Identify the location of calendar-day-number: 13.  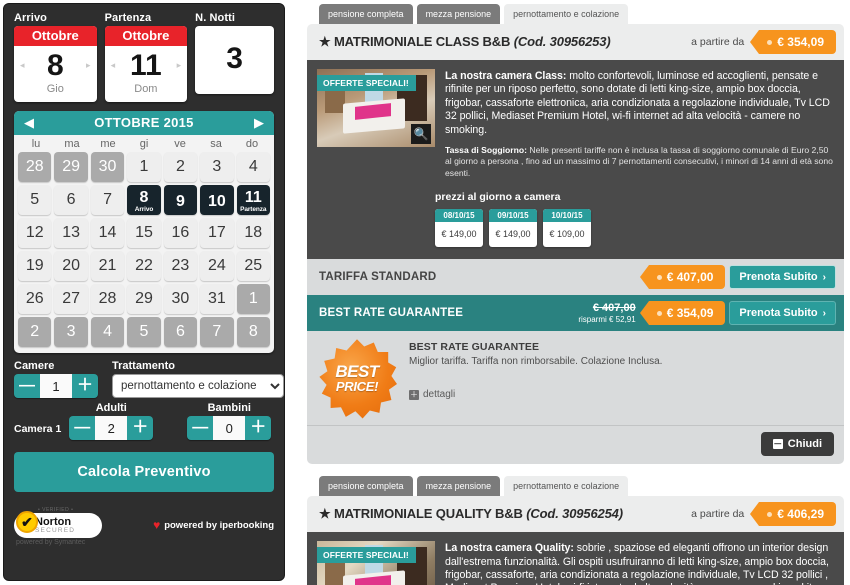
(71, 232).